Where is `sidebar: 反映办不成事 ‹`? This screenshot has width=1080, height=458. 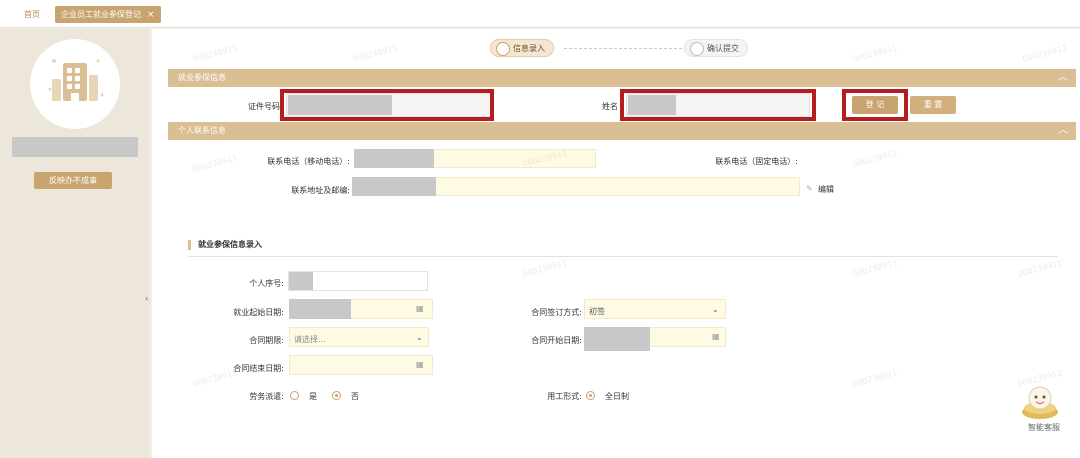 sidebar: 反映办不成事 ‹ is located at coordinates (75, 243).